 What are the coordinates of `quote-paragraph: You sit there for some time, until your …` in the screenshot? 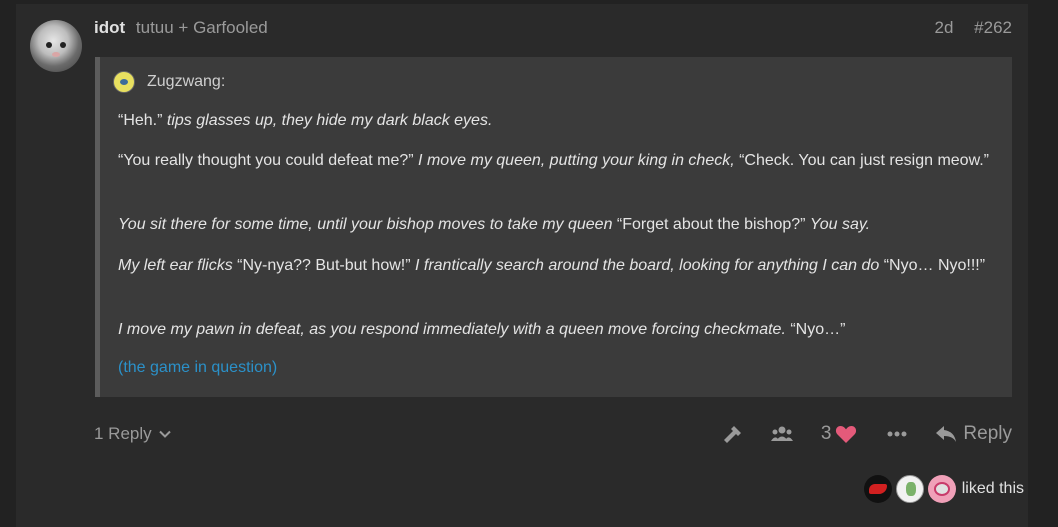 It's located at (555, 224).